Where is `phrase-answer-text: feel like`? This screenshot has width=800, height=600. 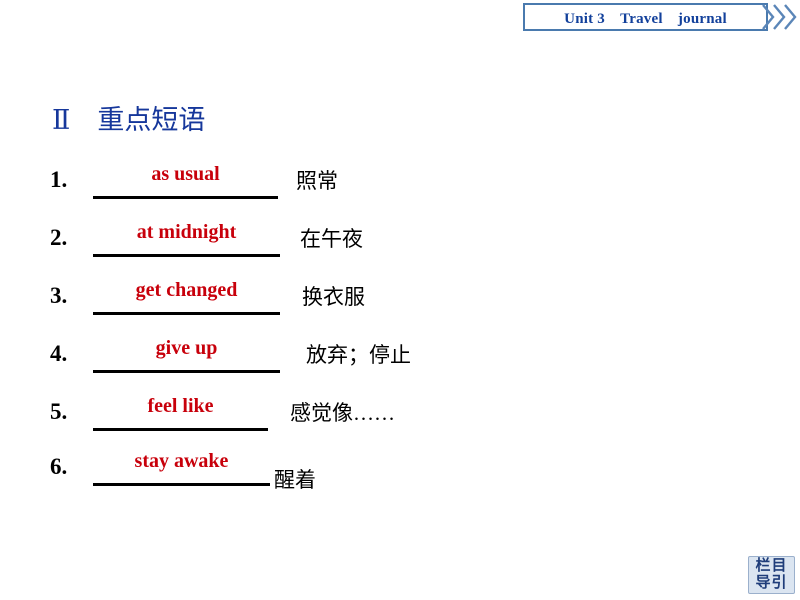 phrase-answer-text: feel like is located at coordinates (180, 406).